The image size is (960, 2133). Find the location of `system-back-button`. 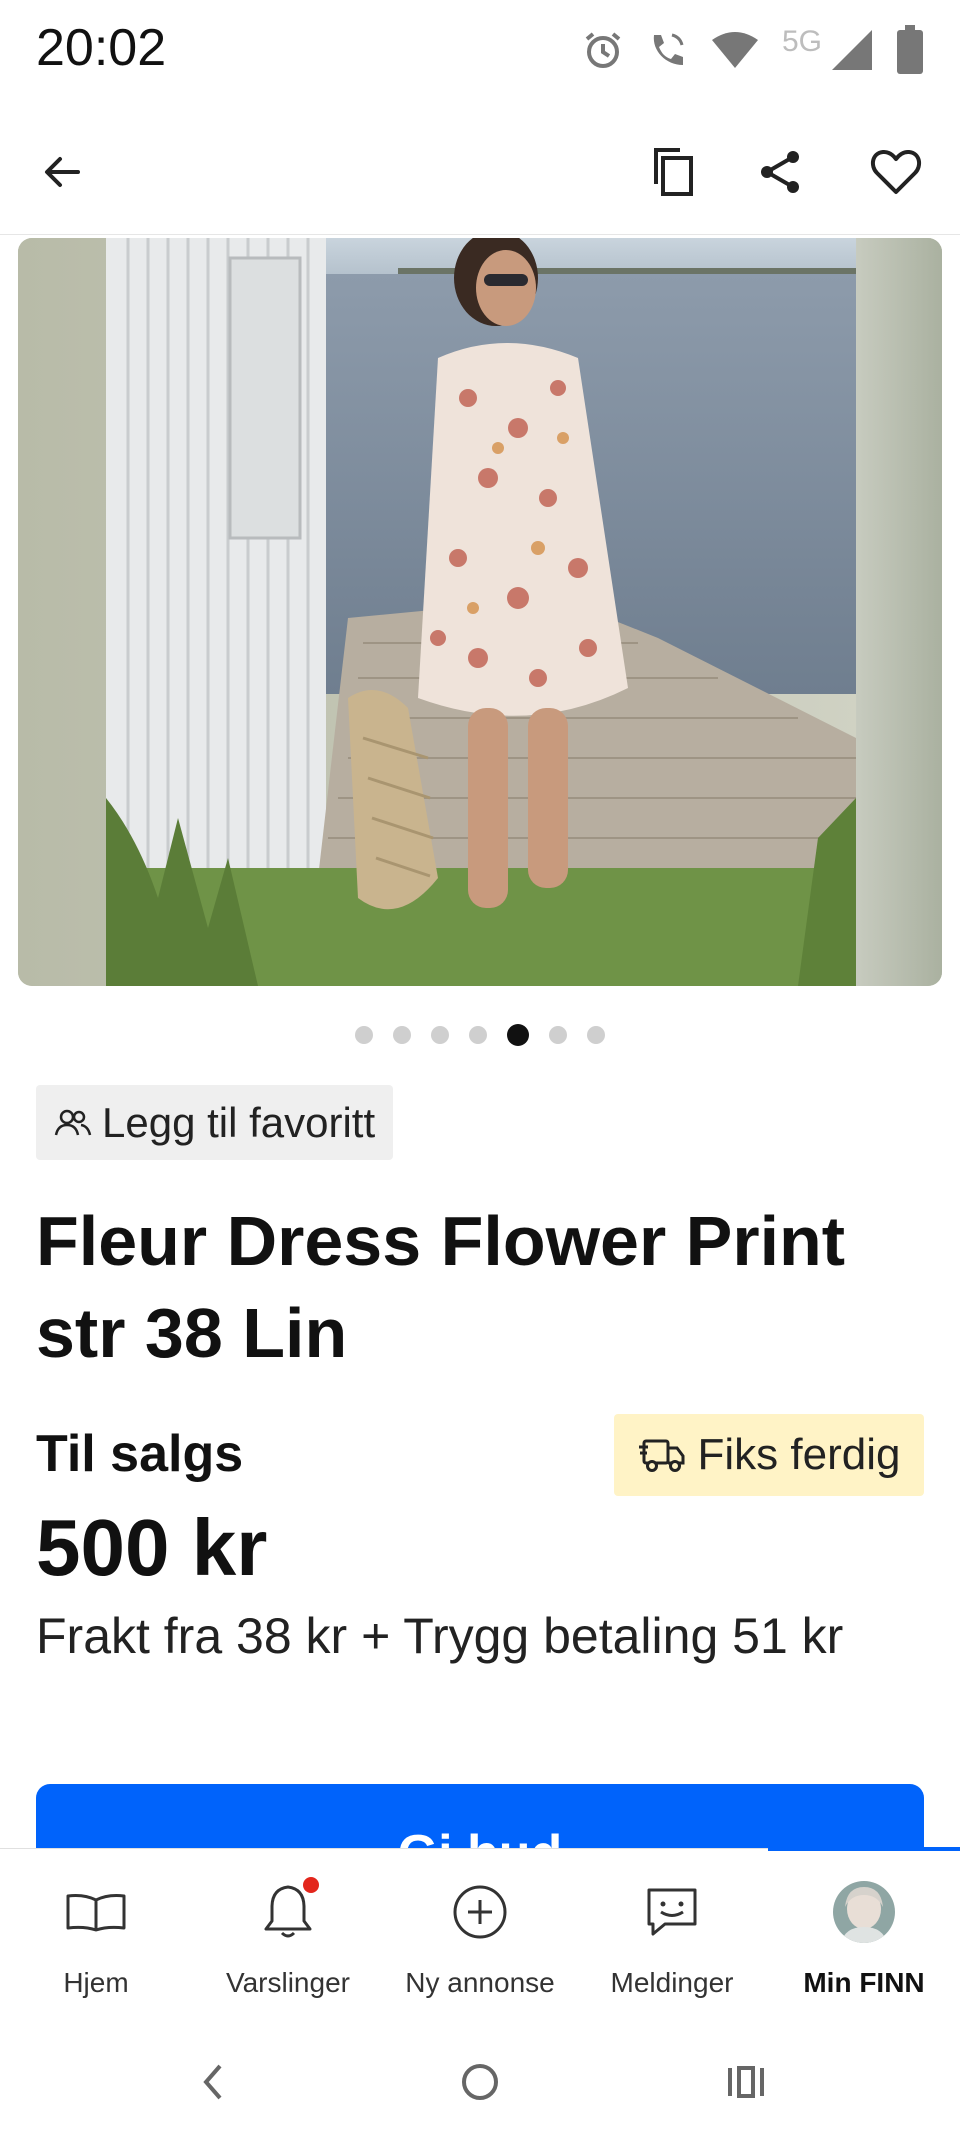

system-back-button is located at coordinates (213, 2082).